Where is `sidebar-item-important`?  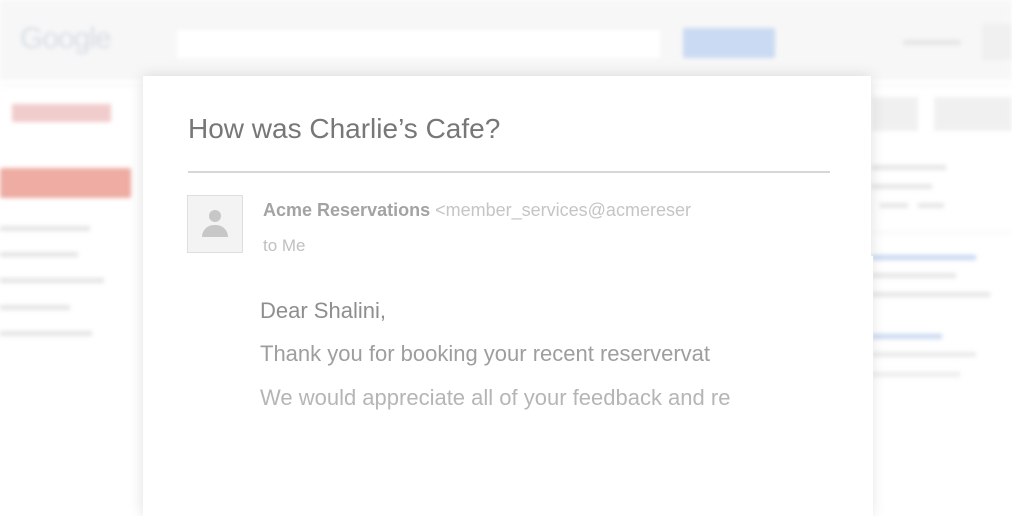 sidebar-item-important is located at coordinates (52, 280).